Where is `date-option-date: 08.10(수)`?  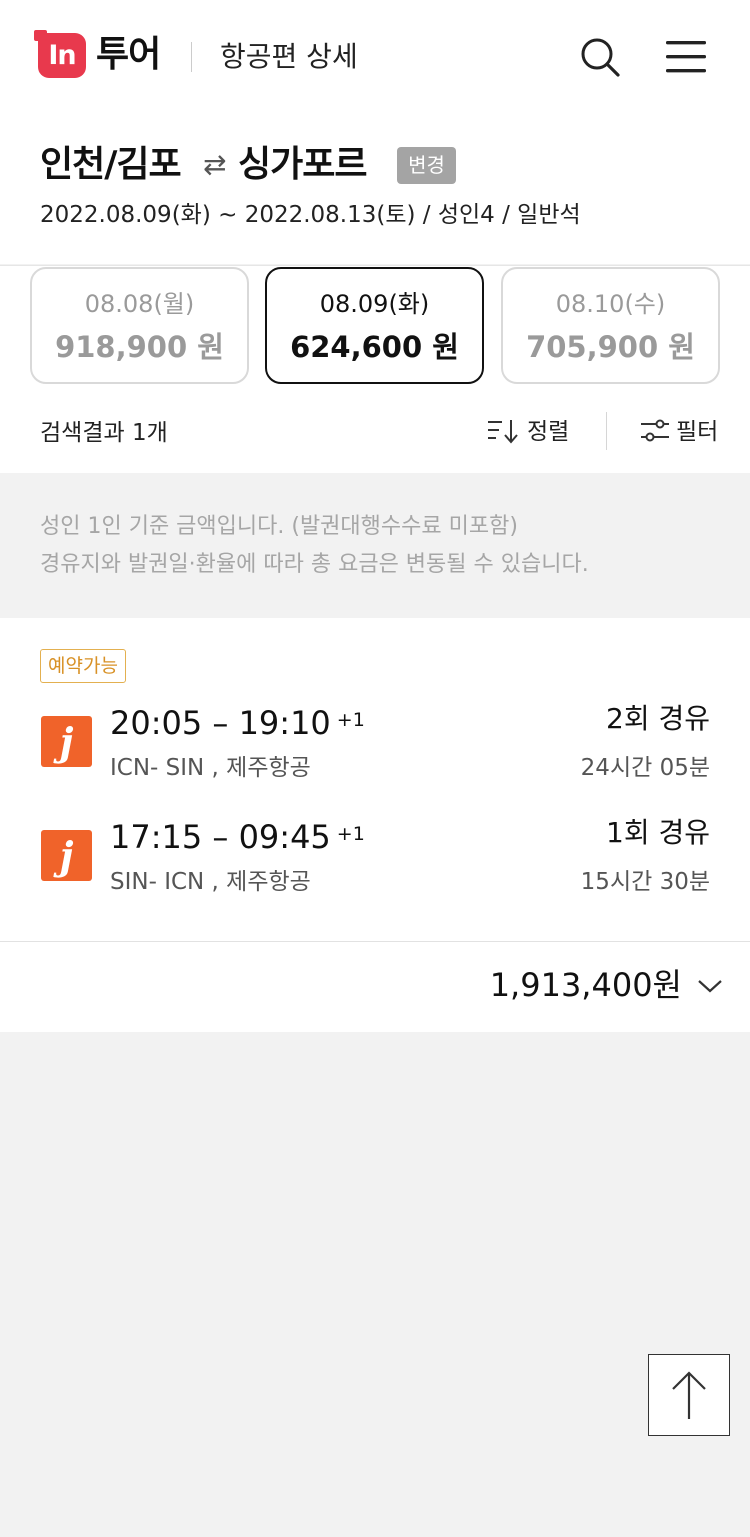 date-option-date: 08.10(수) is located at coordinates (610, 304).